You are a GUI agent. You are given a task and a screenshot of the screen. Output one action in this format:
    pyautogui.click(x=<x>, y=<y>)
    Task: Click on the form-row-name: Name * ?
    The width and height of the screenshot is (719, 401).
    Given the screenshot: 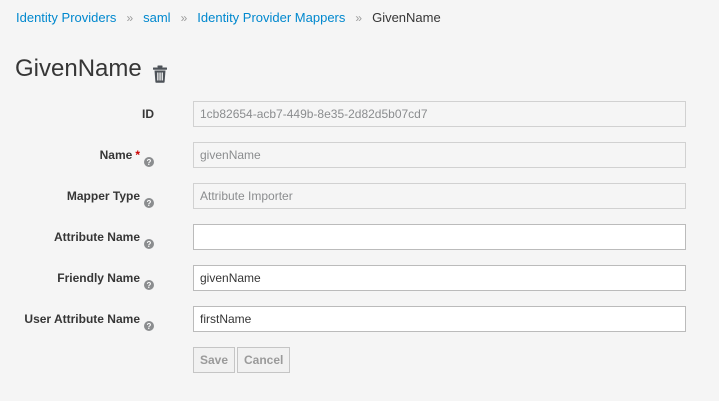 What is the action you would take?
    pyautogui.click(x=359, y=155)
    